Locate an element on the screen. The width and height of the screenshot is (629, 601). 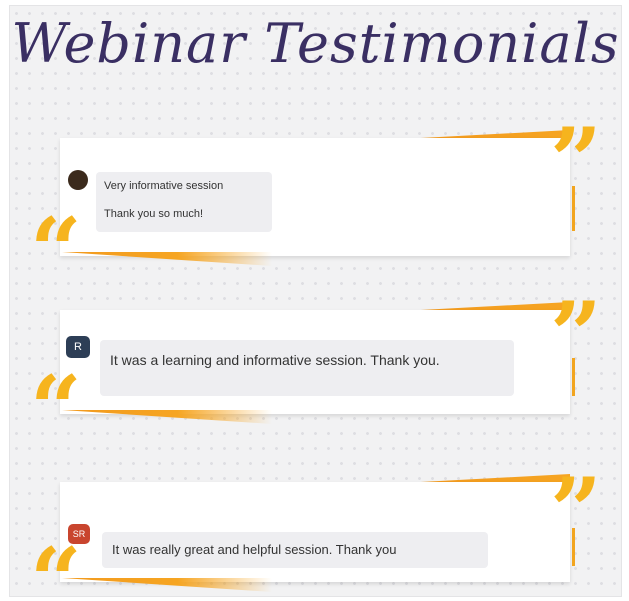
avatar is located at coordinates (78, 180).